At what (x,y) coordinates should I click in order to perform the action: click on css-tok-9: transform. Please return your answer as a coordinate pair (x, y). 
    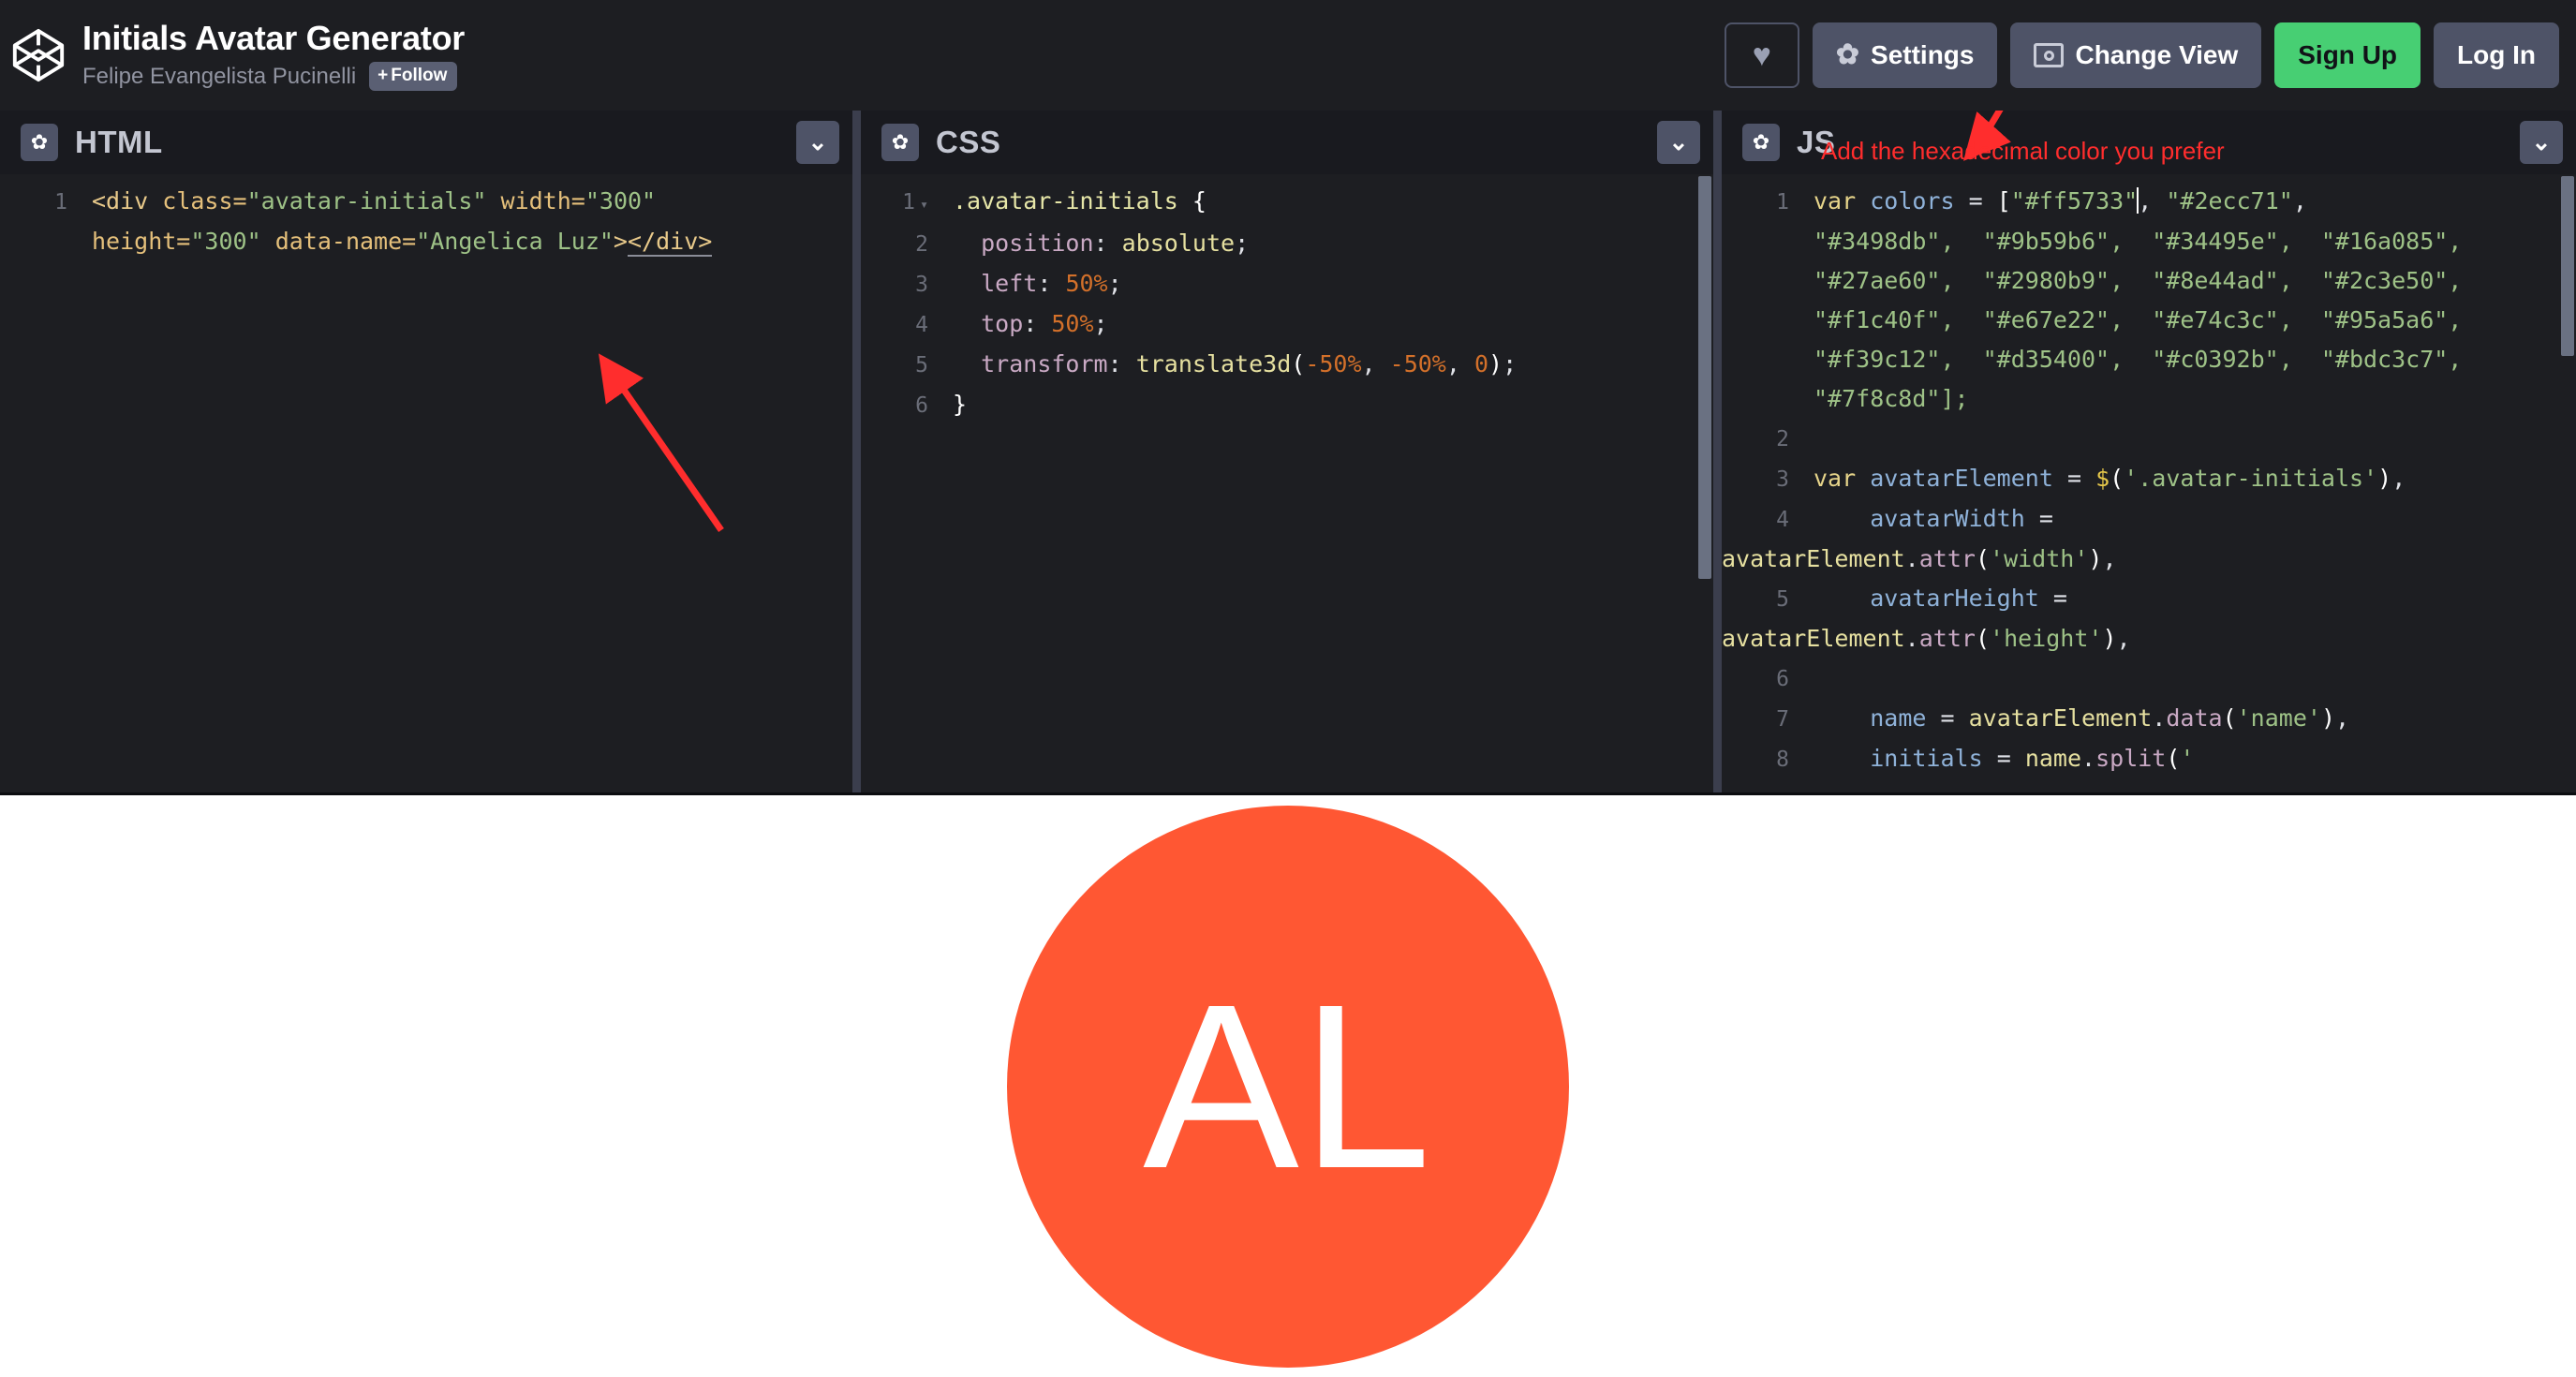
    Looking at the image, I should click on (1044, 364).